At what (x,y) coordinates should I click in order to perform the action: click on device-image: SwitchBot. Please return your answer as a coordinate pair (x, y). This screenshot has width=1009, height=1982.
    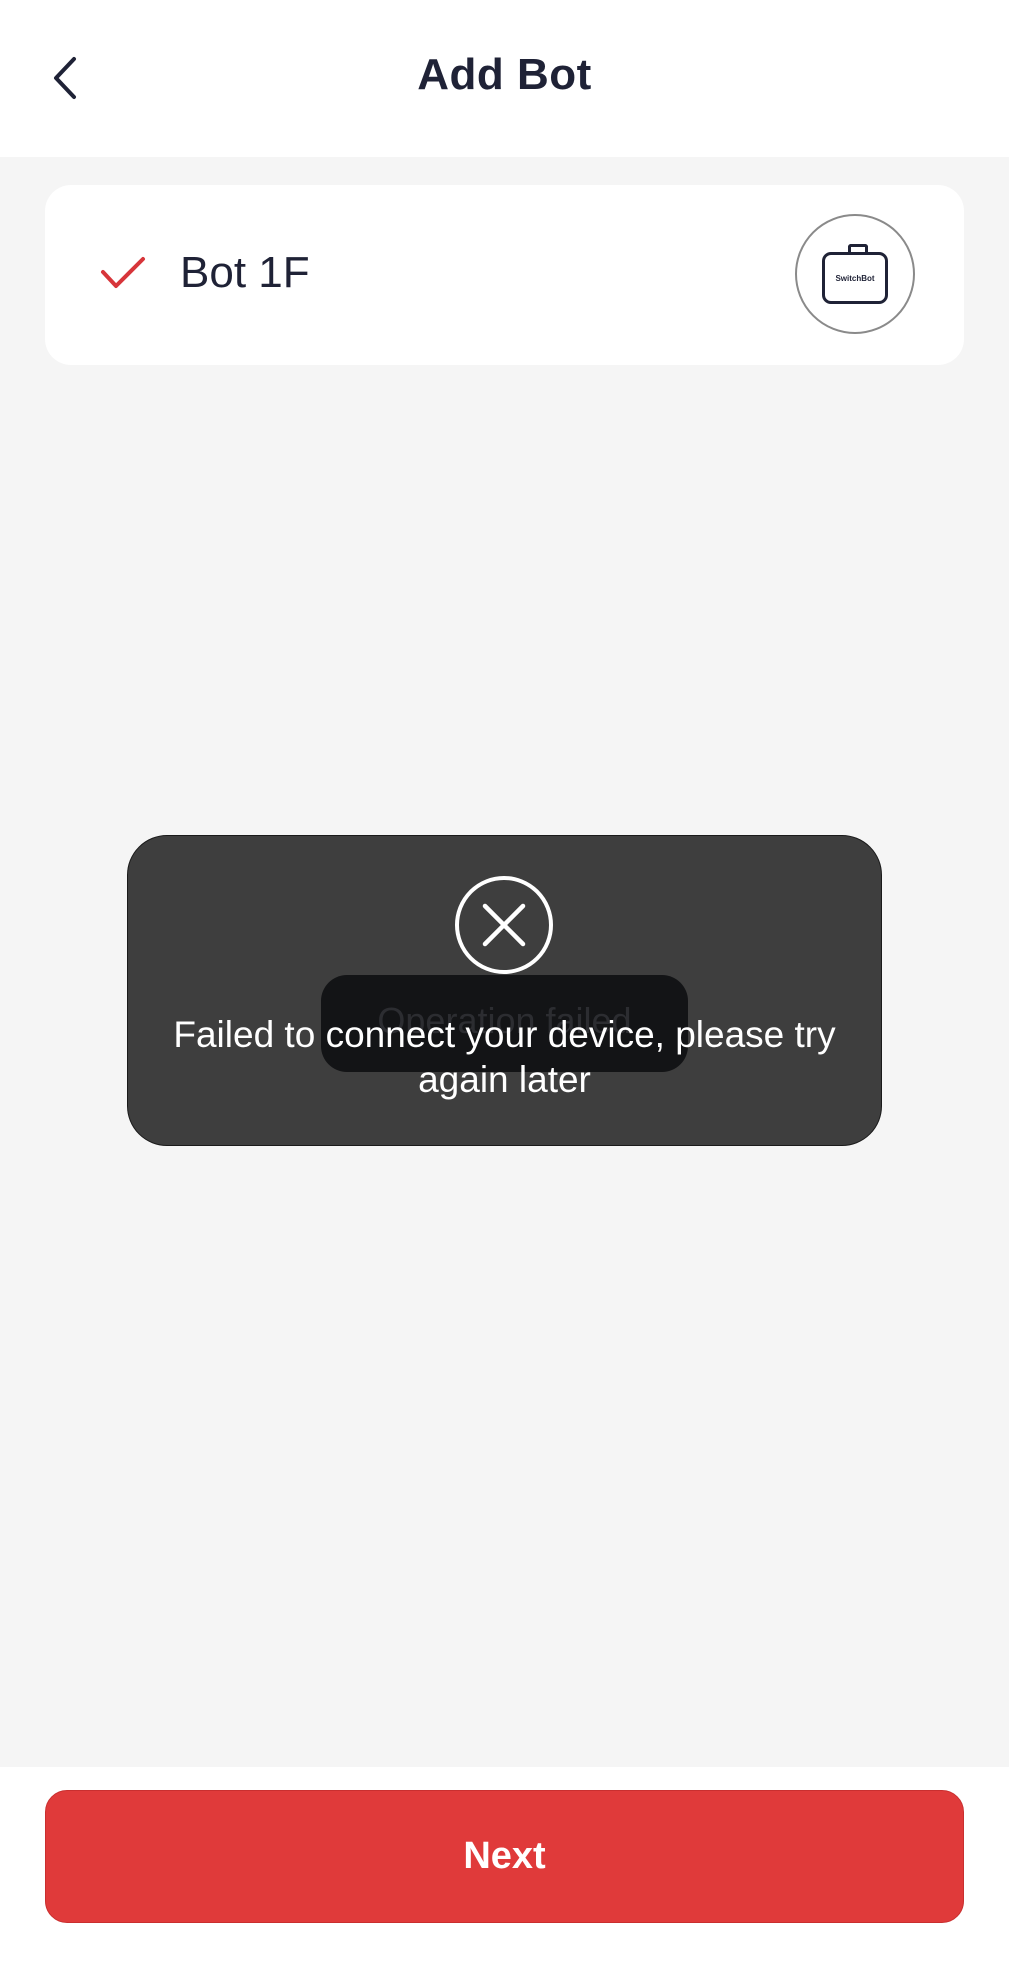
    Looking at the image, I should click on (855, 274).